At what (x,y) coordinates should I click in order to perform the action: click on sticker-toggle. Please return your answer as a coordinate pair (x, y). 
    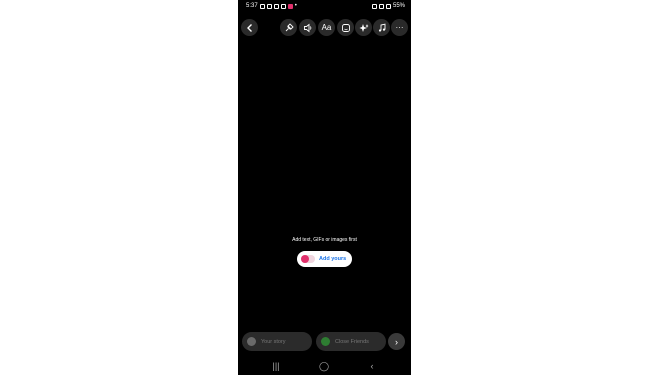
    Looking at the image, I should click on (308, 259).